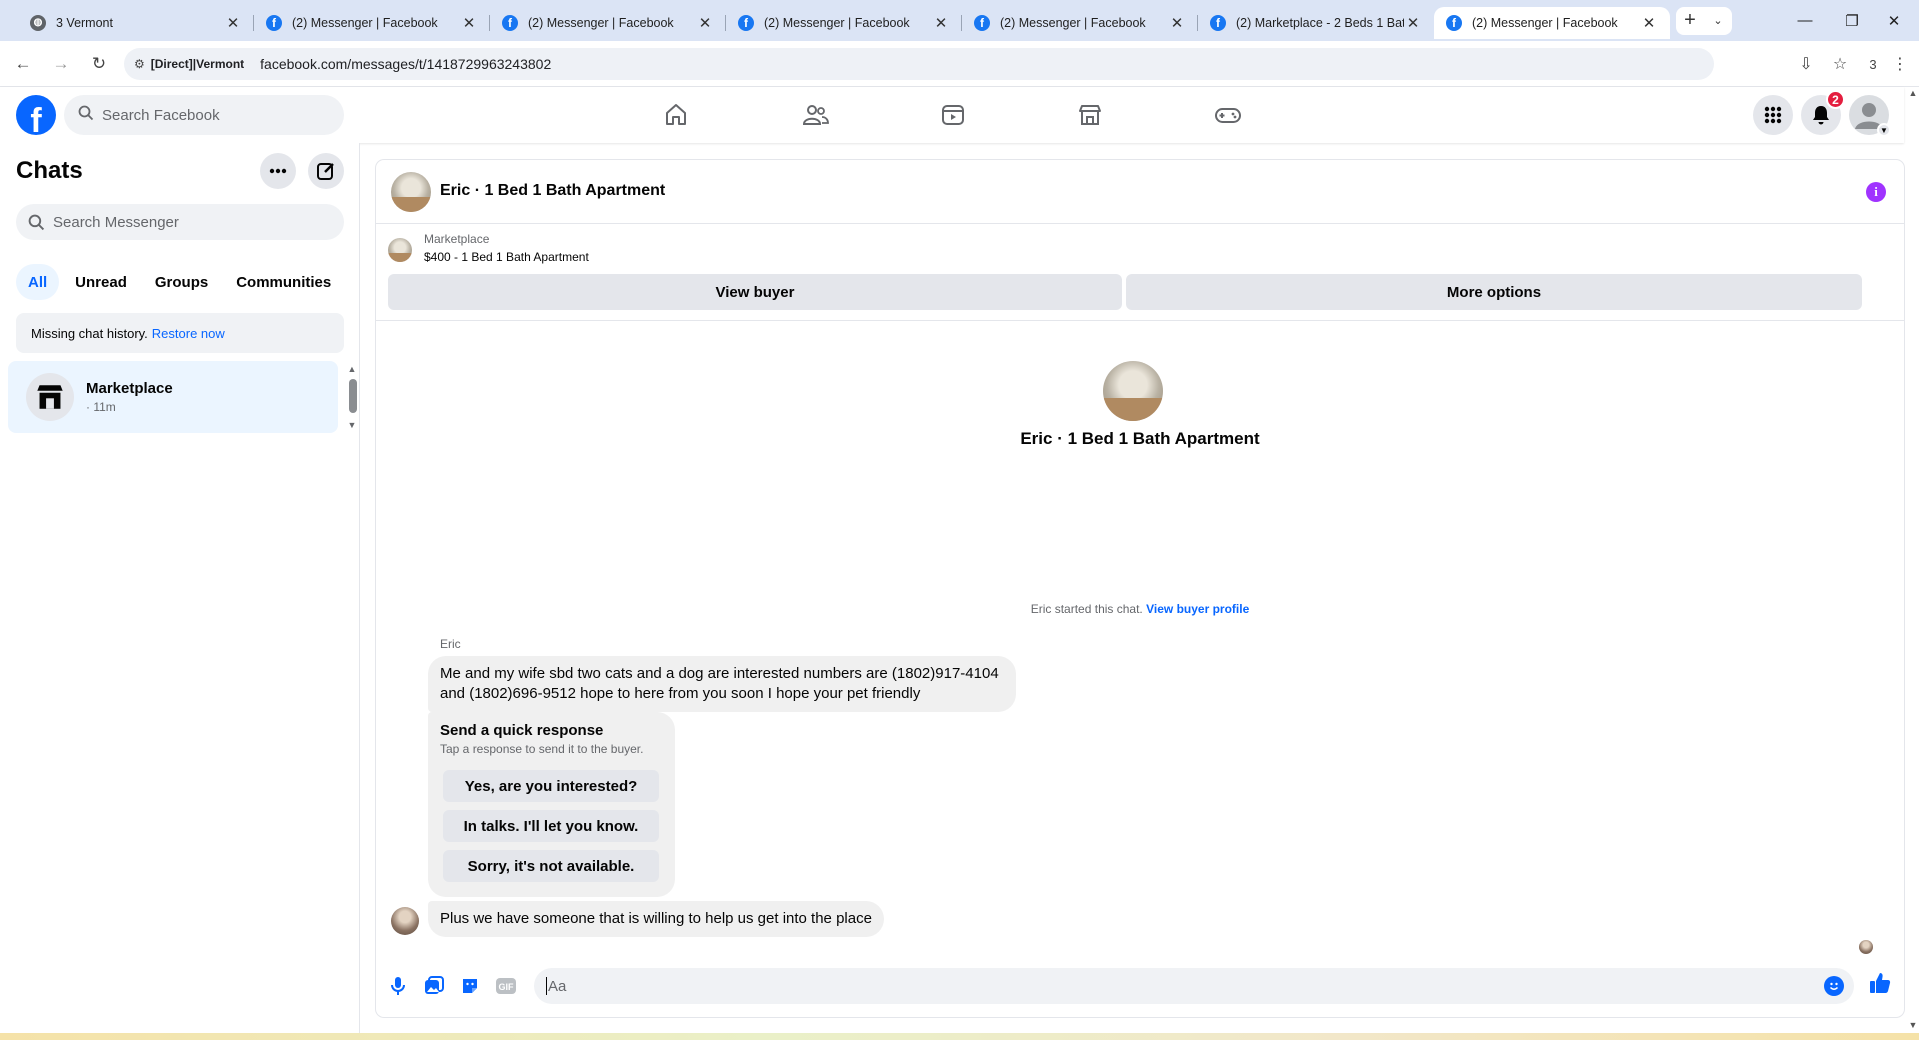 Image resolution: width=1919 pixels, height=1040 pixels. I want to click on close-window-icon: ✕, so click(1892, 20).